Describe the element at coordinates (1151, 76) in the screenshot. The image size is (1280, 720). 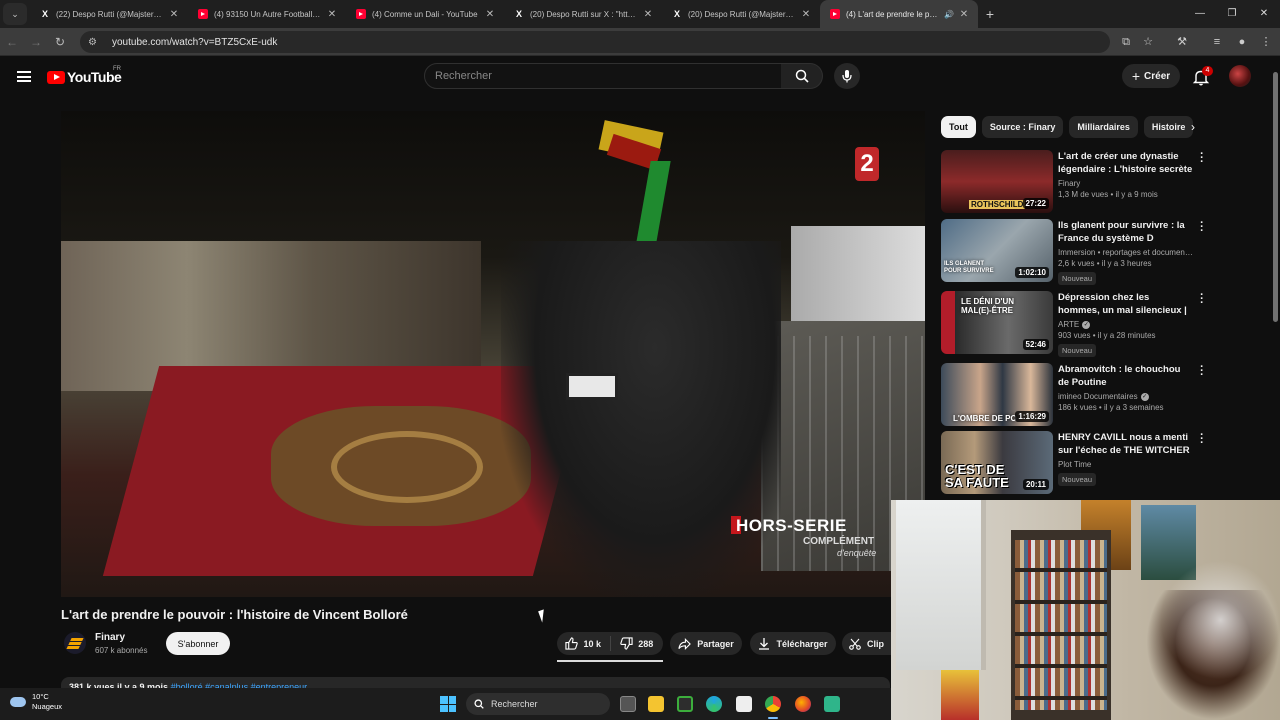
I see `create-button: + Créer` at that location.